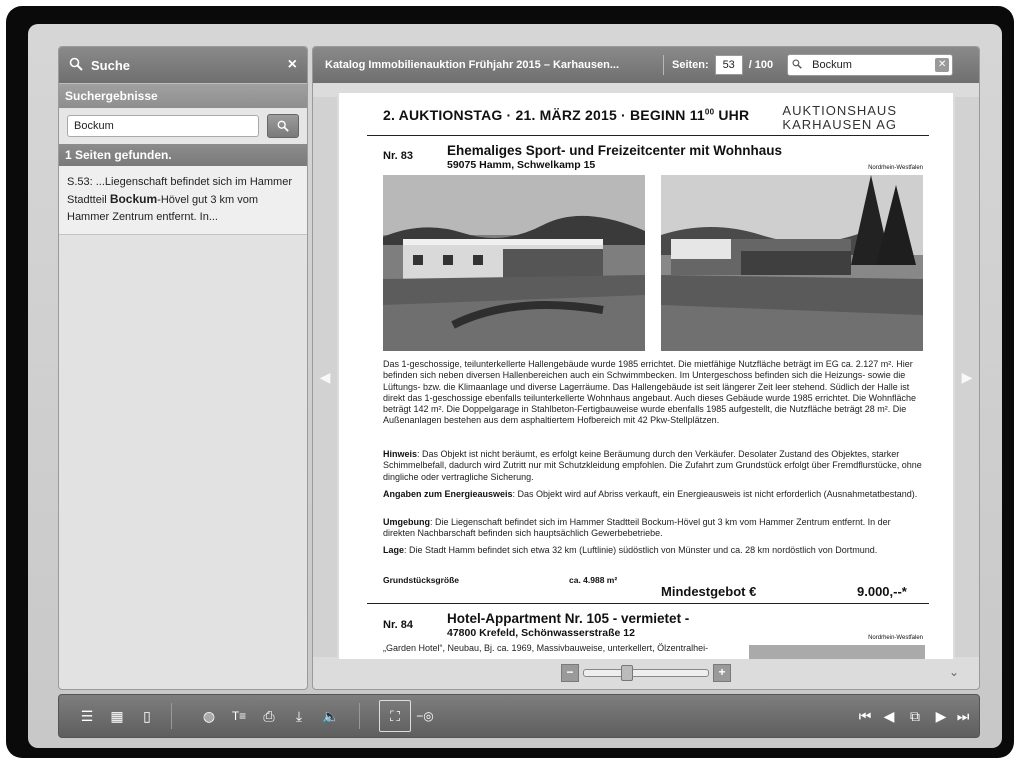 The height and width of the screenshot is (768, 1024). What do you see at coordinates (570, 673) in the screenshot?
I see `zoom-out-button: −` at bounding box center [570, 673].